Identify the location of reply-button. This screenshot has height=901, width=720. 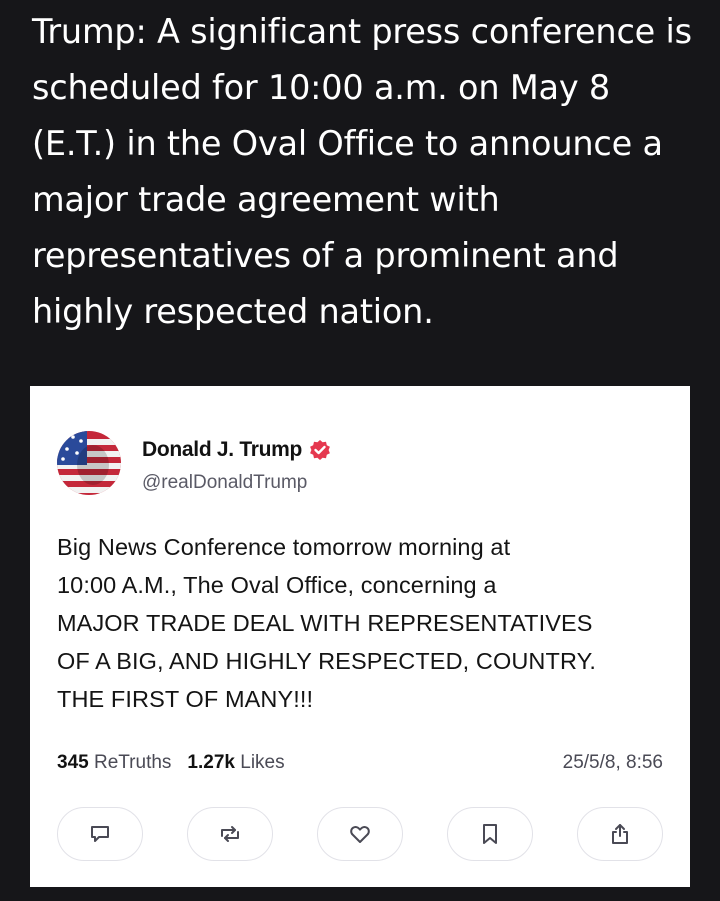
(100, 834).